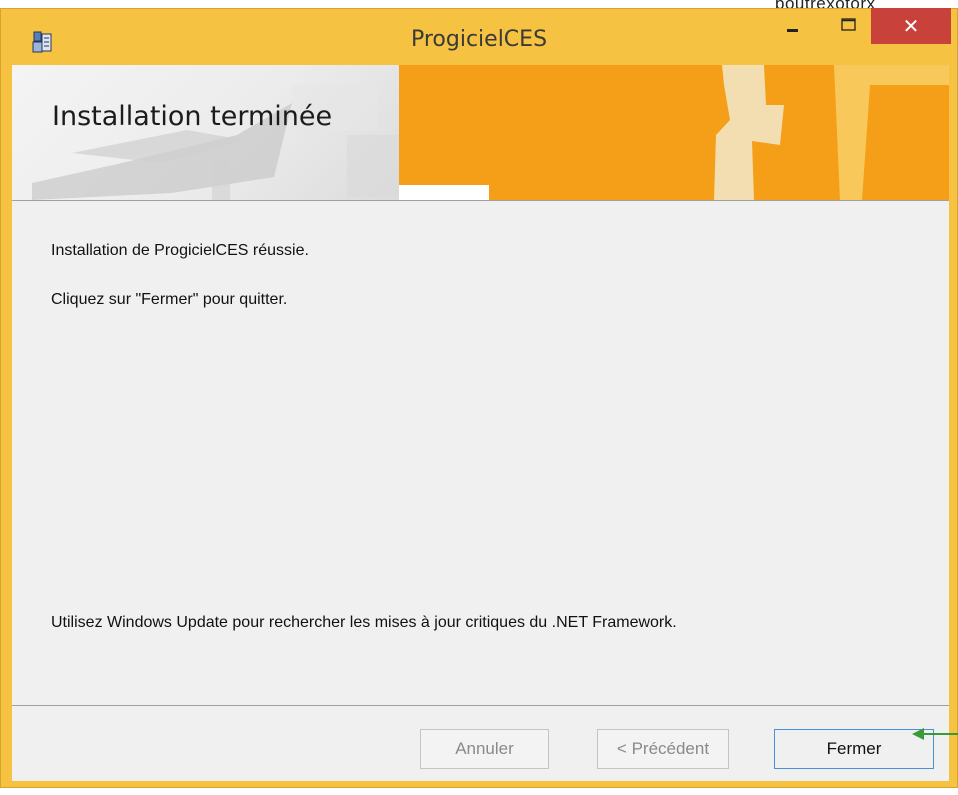  I want to click on title-bar: ProgicielCES ✕, so click(479, 38).